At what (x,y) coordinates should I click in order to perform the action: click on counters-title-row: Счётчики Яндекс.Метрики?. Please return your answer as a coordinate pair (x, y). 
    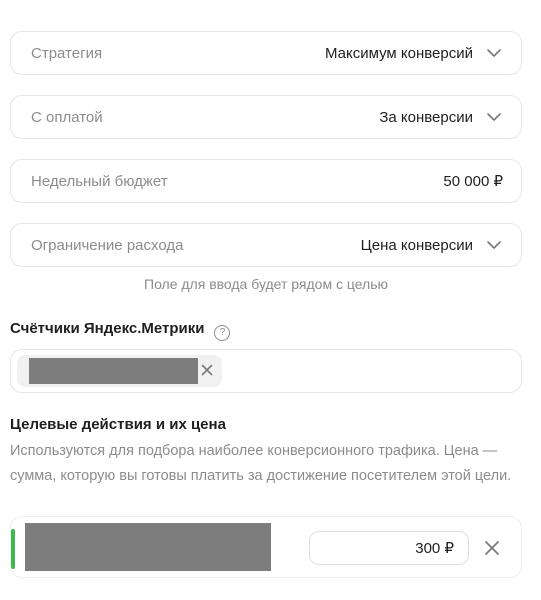
    Looking at the image, I should click on (120, 330).